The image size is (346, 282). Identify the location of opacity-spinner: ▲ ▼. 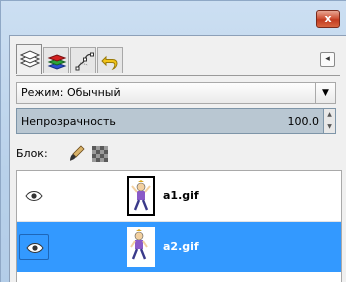
(329, 121).